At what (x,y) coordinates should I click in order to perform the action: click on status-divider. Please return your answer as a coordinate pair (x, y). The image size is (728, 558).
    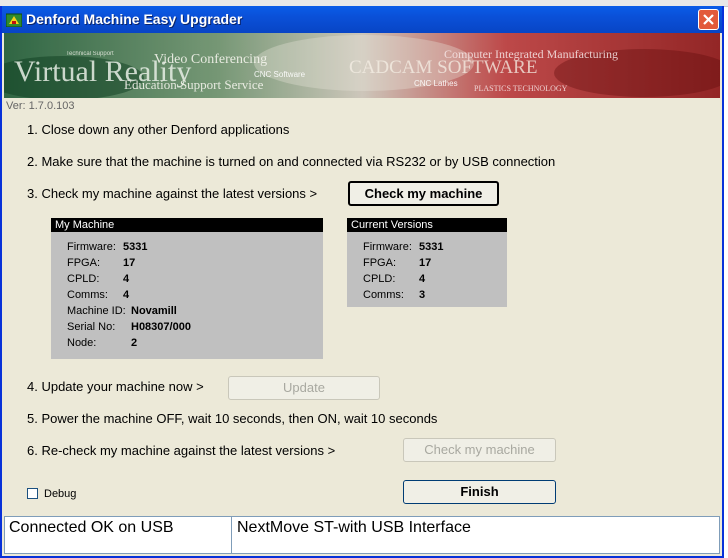
    Looking at the image, I should click on (231, 535).